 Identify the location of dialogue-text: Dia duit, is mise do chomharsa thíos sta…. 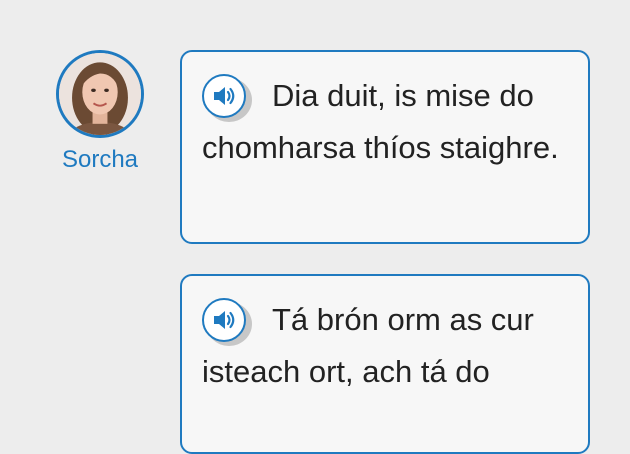
(380, 121).